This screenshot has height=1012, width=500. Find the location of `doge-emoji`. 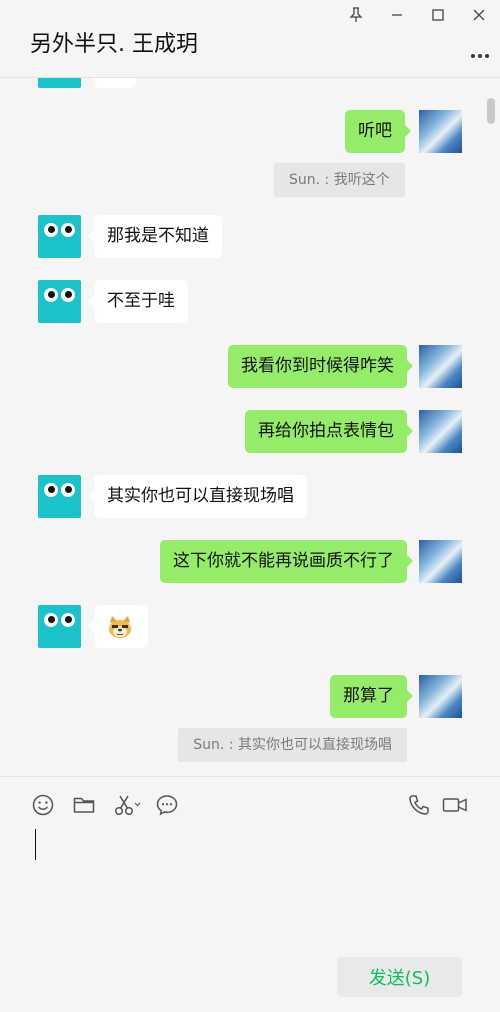

doge-emoji is located at coordinates (120, 627).